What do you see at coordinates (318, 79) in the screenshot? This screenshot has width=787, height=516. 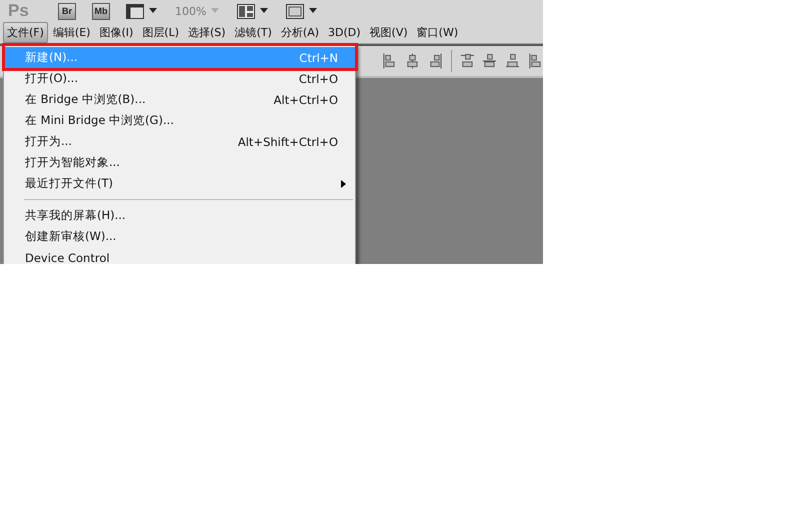 I see `shortcut-text: Ctrl+O` at bounding box center [318, 79].